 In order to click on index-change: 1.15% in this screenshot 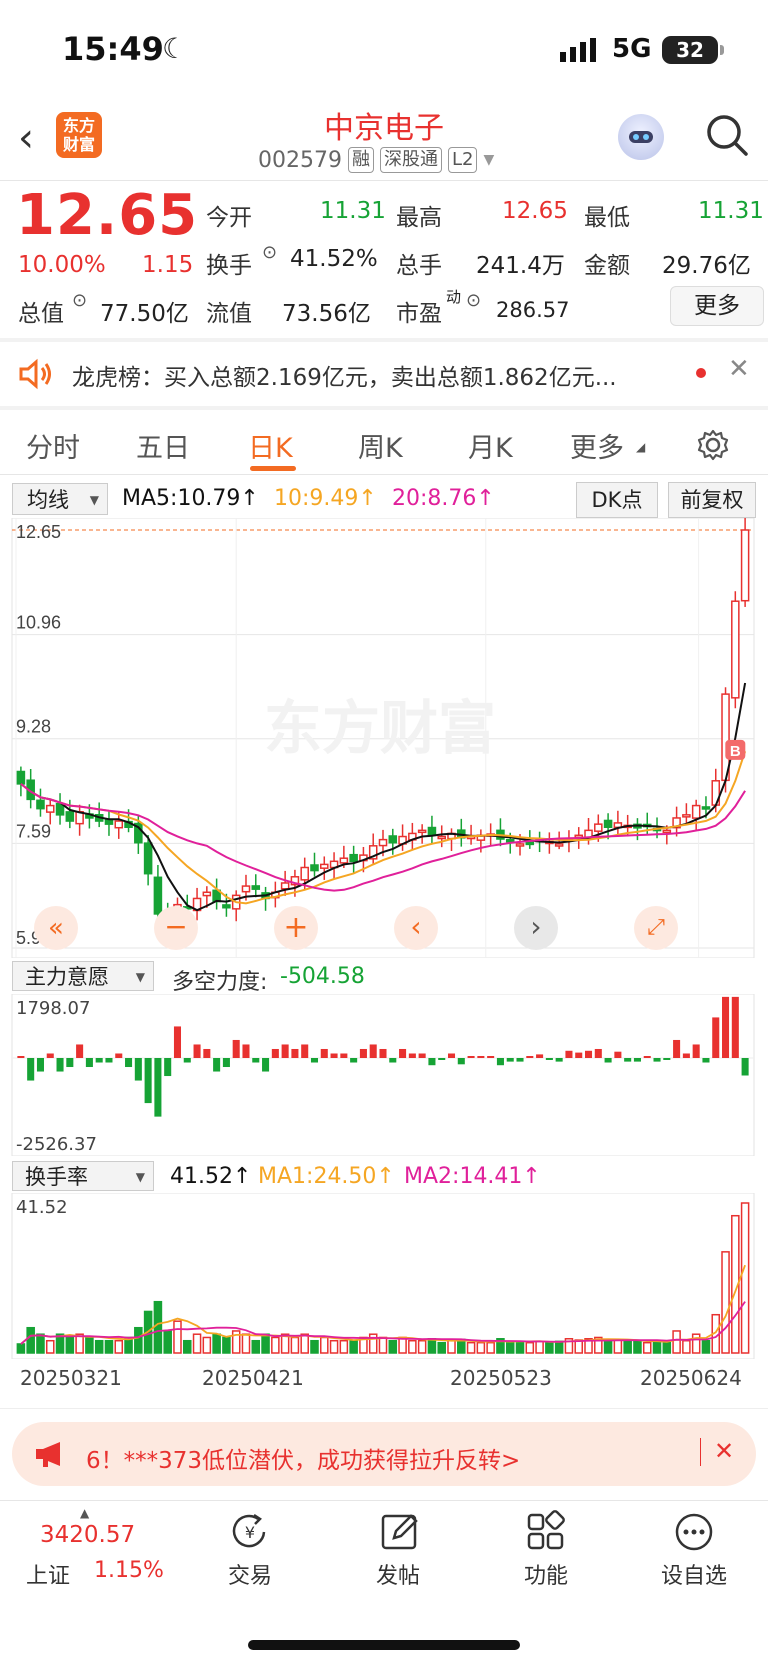, I will do `click(129, 1570)`.